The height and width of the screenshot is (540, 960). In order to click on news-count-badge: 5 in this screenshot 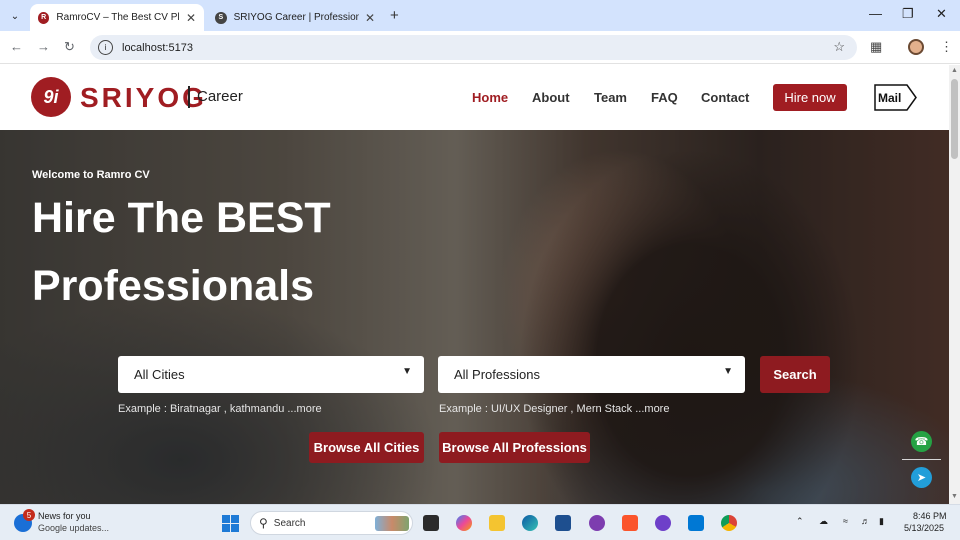, I will do `click(29, 515)`.